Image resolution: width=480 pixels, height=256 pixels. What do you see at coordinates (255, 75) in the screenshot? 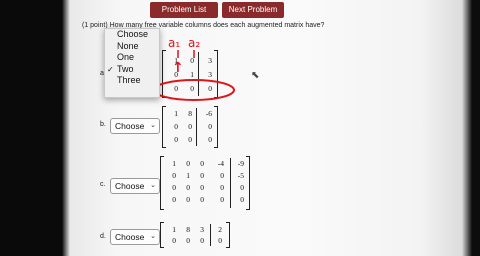
I see `mouse-cursor-icon: ⬉` at bounding box center [255, 75].